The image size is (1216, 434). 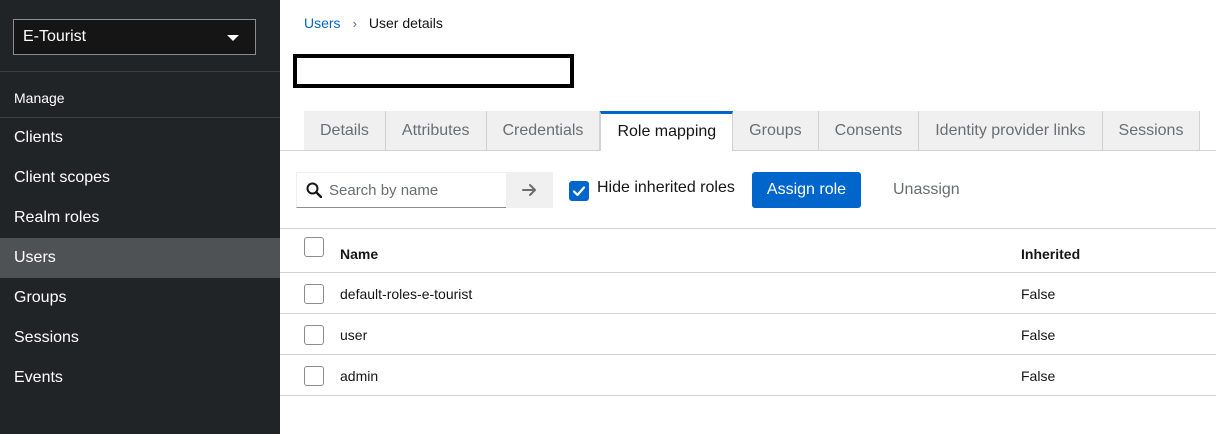 What do you see at coordinates (314, 247) in the screenshot?
I see `select-all-checkbox` at bounding box center [314, 247].